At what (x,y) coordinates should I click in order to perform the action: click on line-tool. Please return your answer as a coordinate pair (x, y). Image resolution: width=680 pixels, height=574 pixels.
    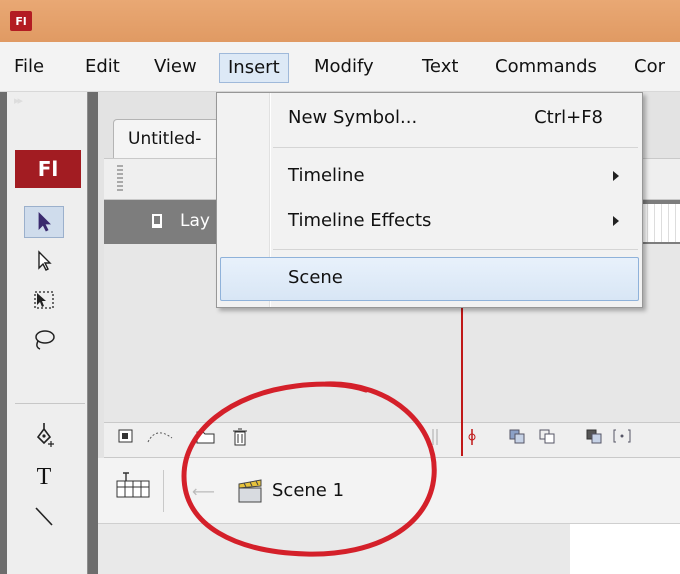
    Looking at the image, I should click on (44, 516).